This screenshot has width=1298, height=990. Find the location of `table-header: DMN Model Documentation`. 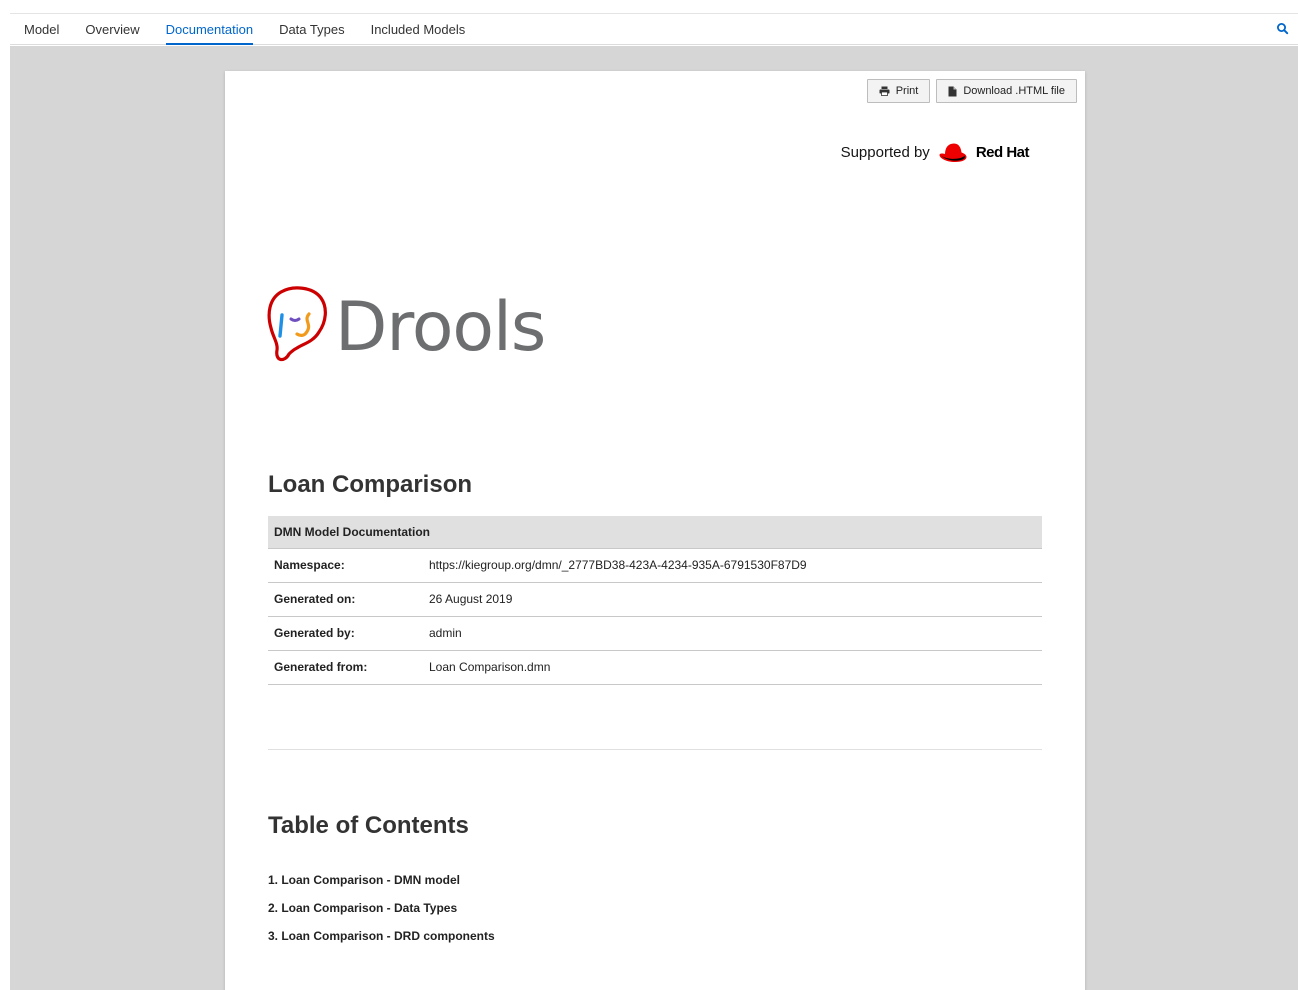

table-header: DMN Model Documentation is located at coordinates (655, 532).